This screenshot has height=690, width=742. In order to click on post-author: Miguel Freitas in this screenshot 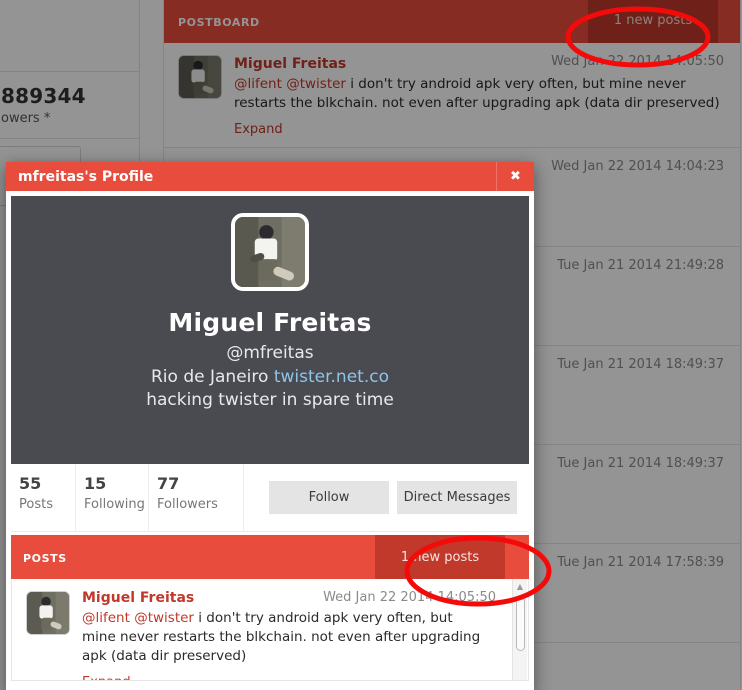, I will do `click(138, 598)`.